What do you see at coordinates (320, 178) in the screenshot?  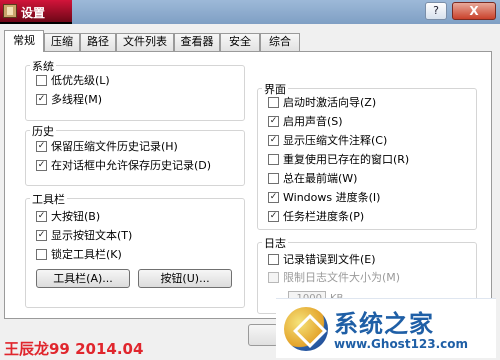 I see `option-label: 总在最前端(W)` at bounding box center [320, 178].